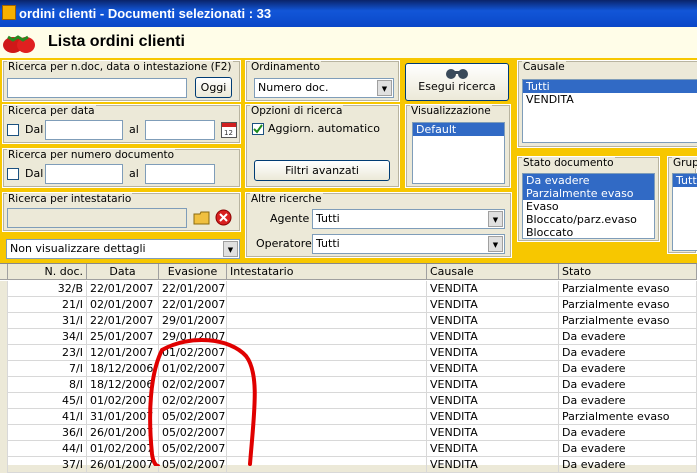  Describe the element at coordinates (458, 153) in the screenshot. I see `views-list: Default` at that location.